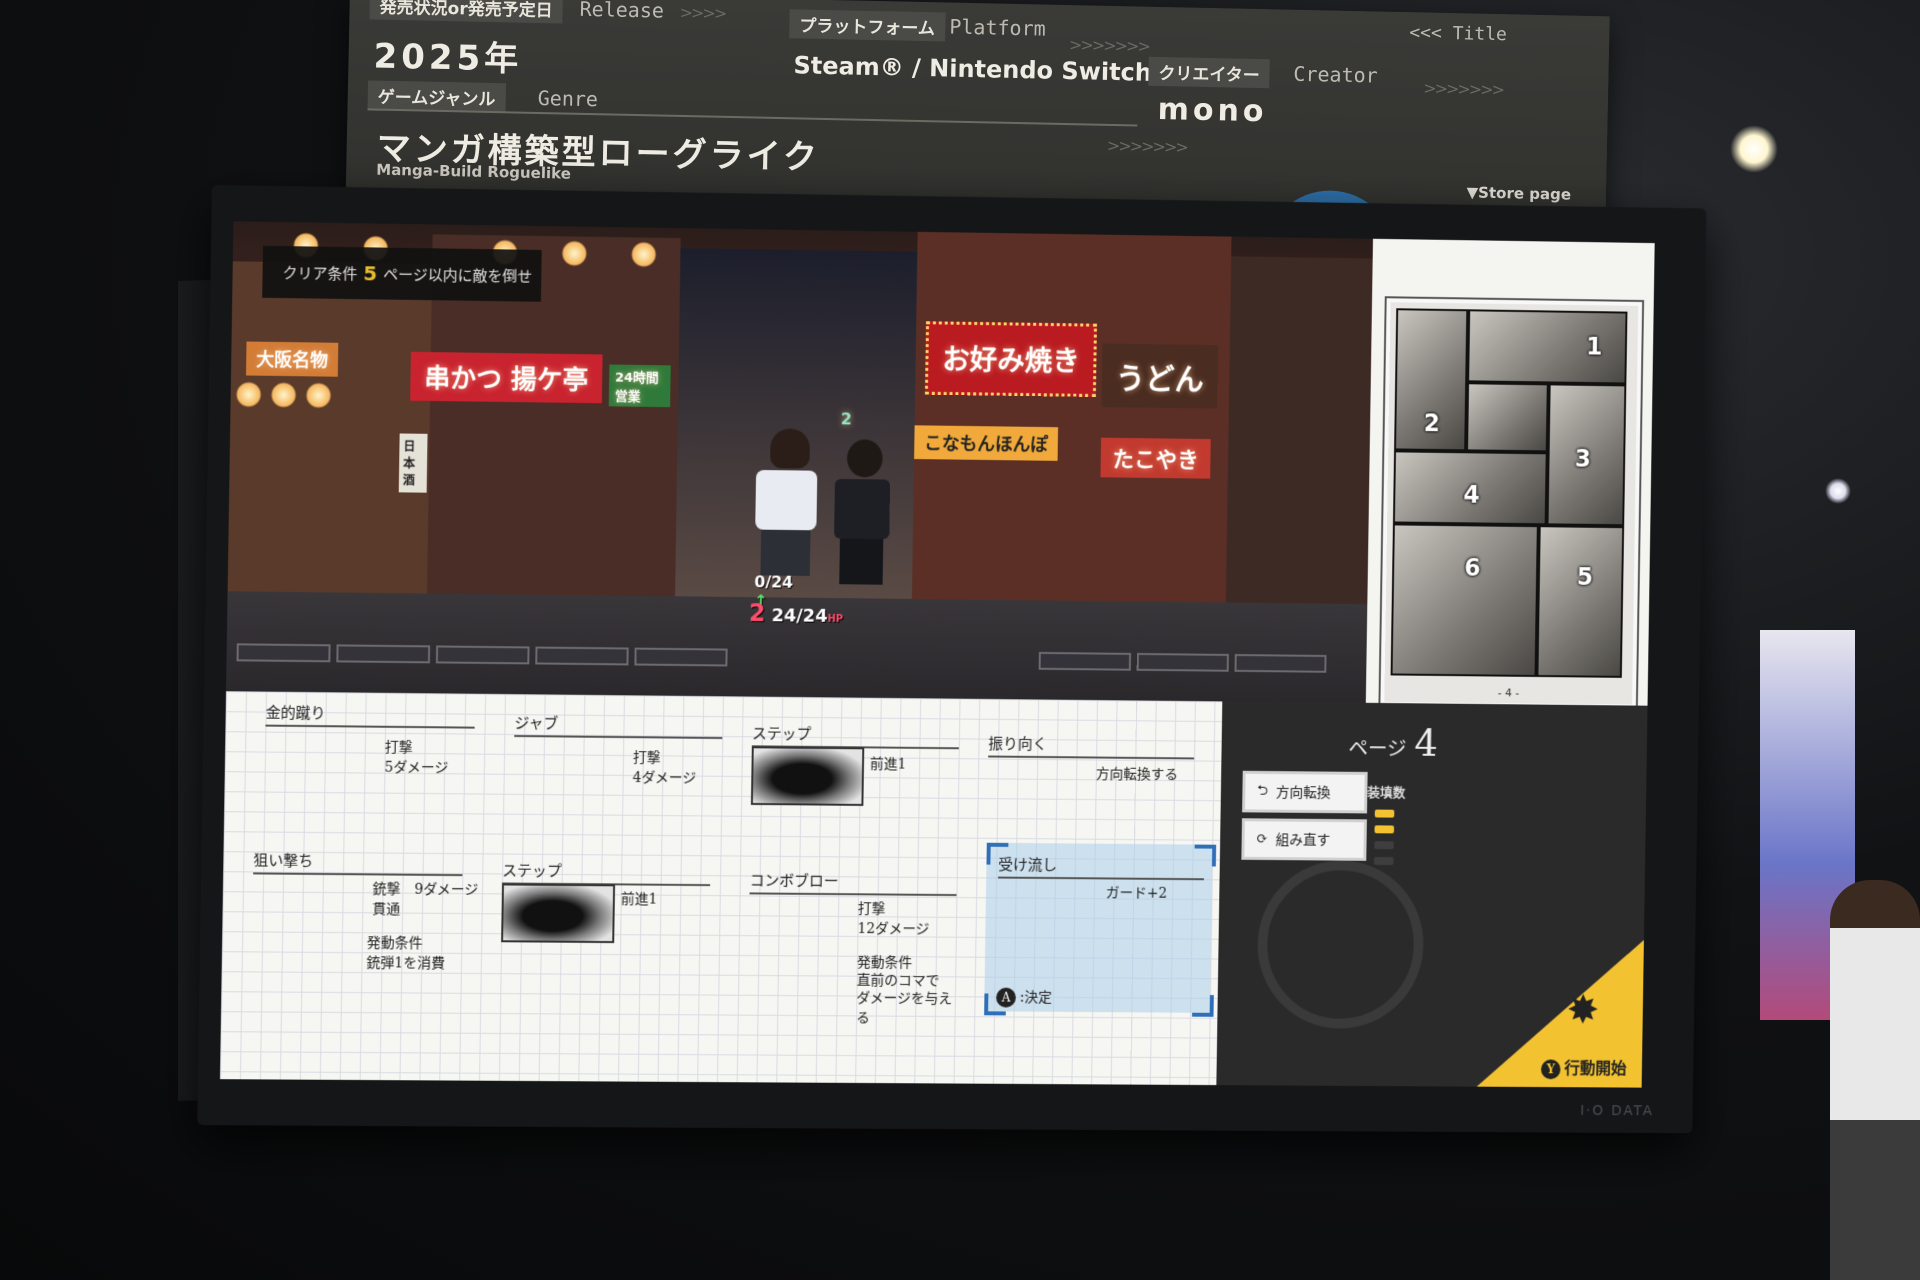 The height and width of the screenshot is (1280, 1920). What do you see at coordinates (618, 726) in the screenshot?
I see `card-title: ジャブ` at bounding box center [618, 726].